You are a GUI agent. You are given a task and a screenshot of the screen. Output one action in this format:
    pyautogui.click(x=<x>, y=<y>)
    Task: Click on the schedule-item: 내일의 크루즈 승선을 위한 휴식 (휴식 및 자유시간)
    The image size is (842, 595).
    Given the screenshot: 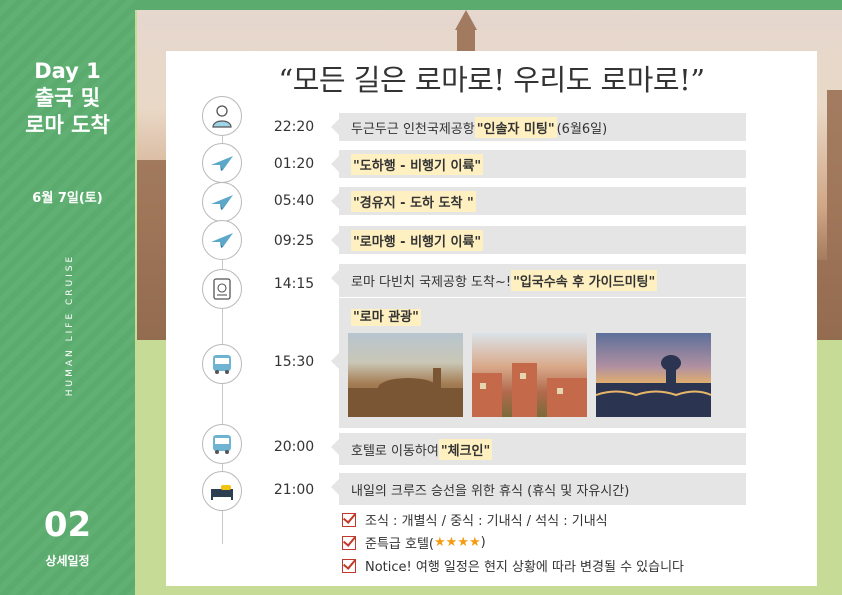 What is the action you would take?
    pyautogui.click(x=538, y=489)
    